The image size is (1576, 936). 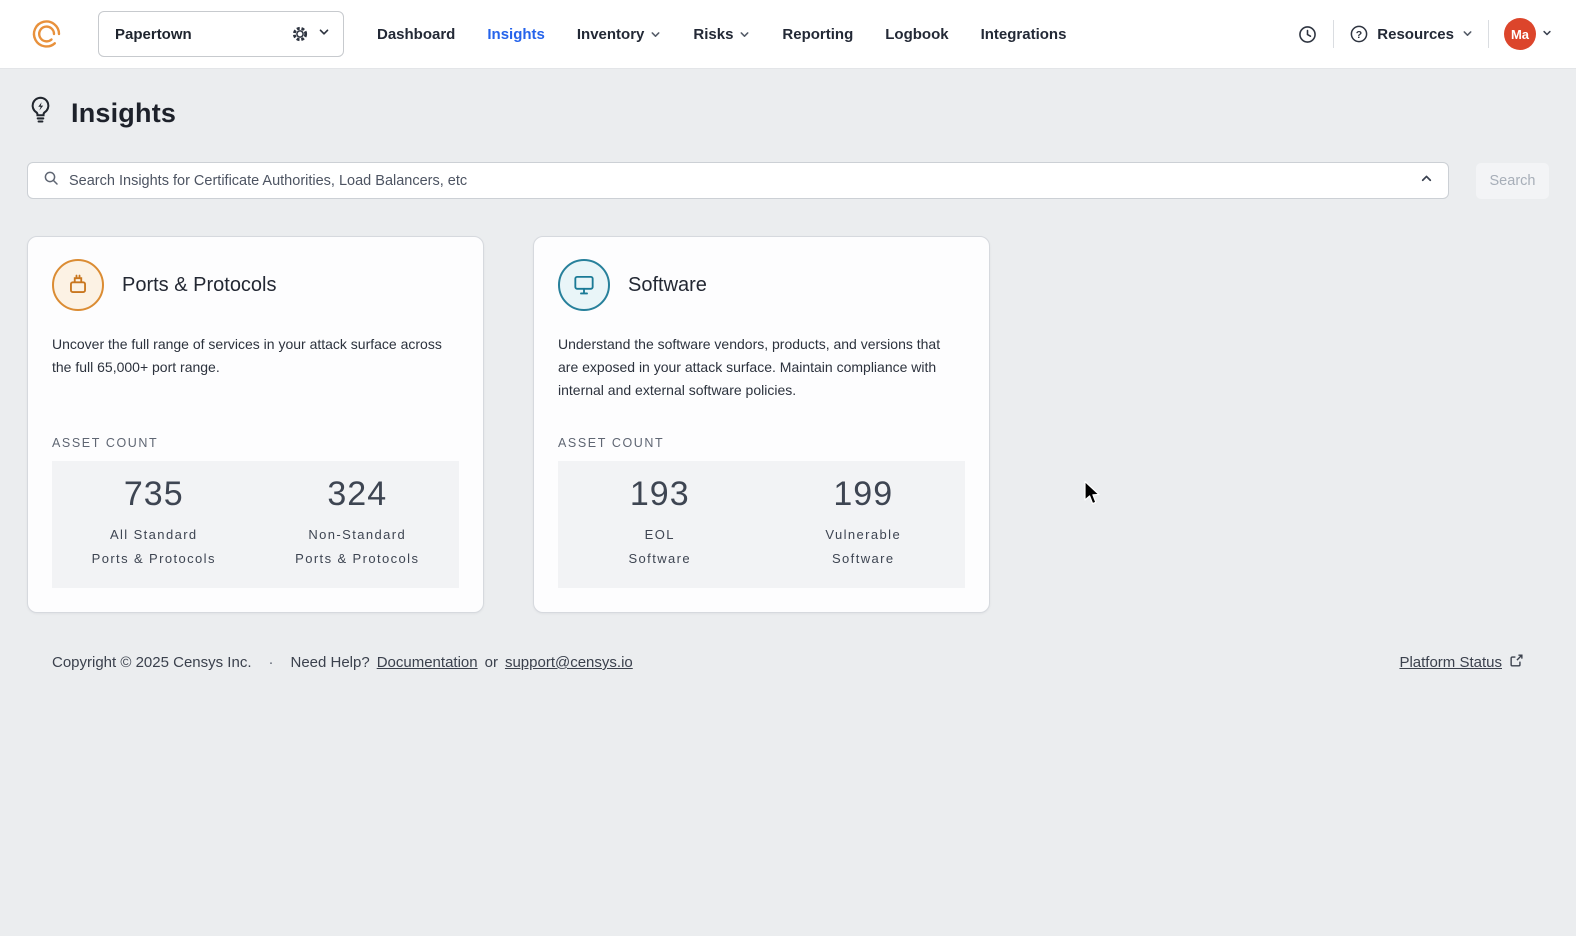 I want to click on search-input, so click(x=739, y=180).